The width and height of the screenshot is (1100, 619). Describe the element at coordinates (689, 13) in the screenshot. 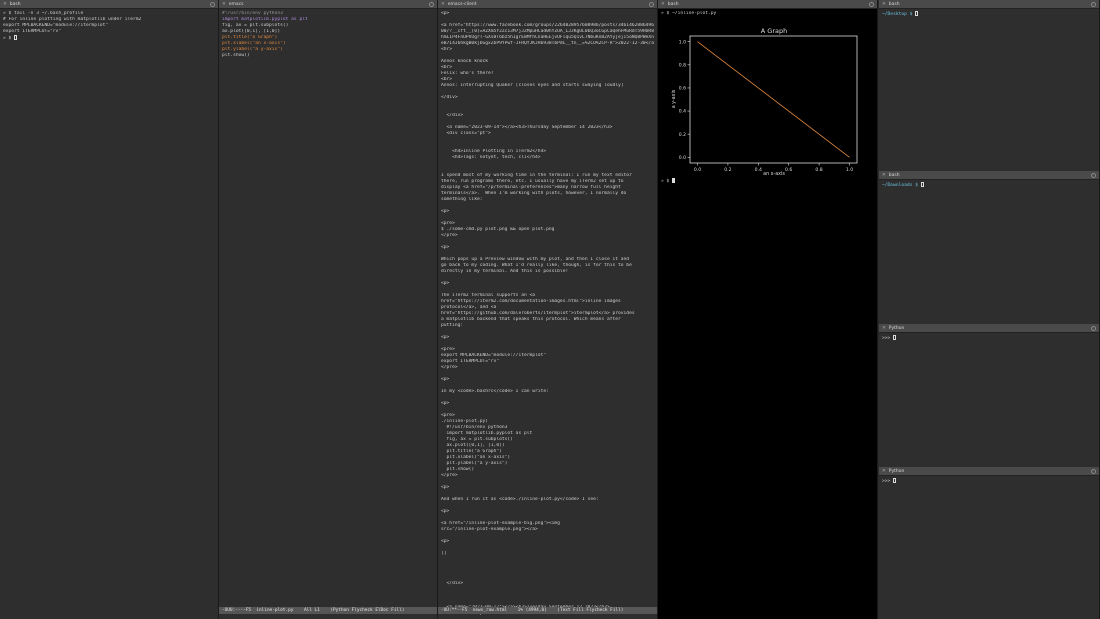

I see `command-text: » $ ~/inline-plot.py` at that location.